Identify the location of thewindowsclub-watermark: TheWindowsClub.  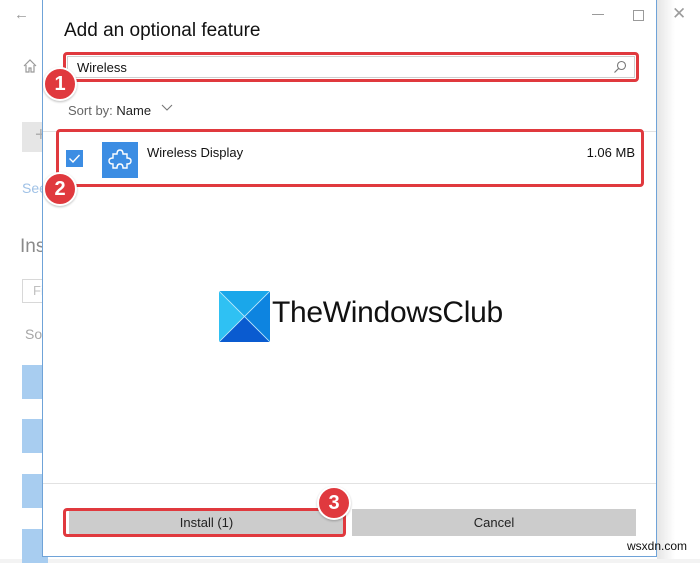
(387, 312).